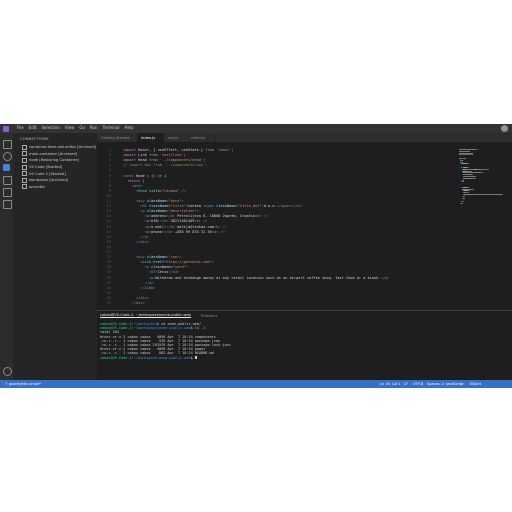 The image size is (512, 512). I want to click on code-text: </div>, so click(134, 303).